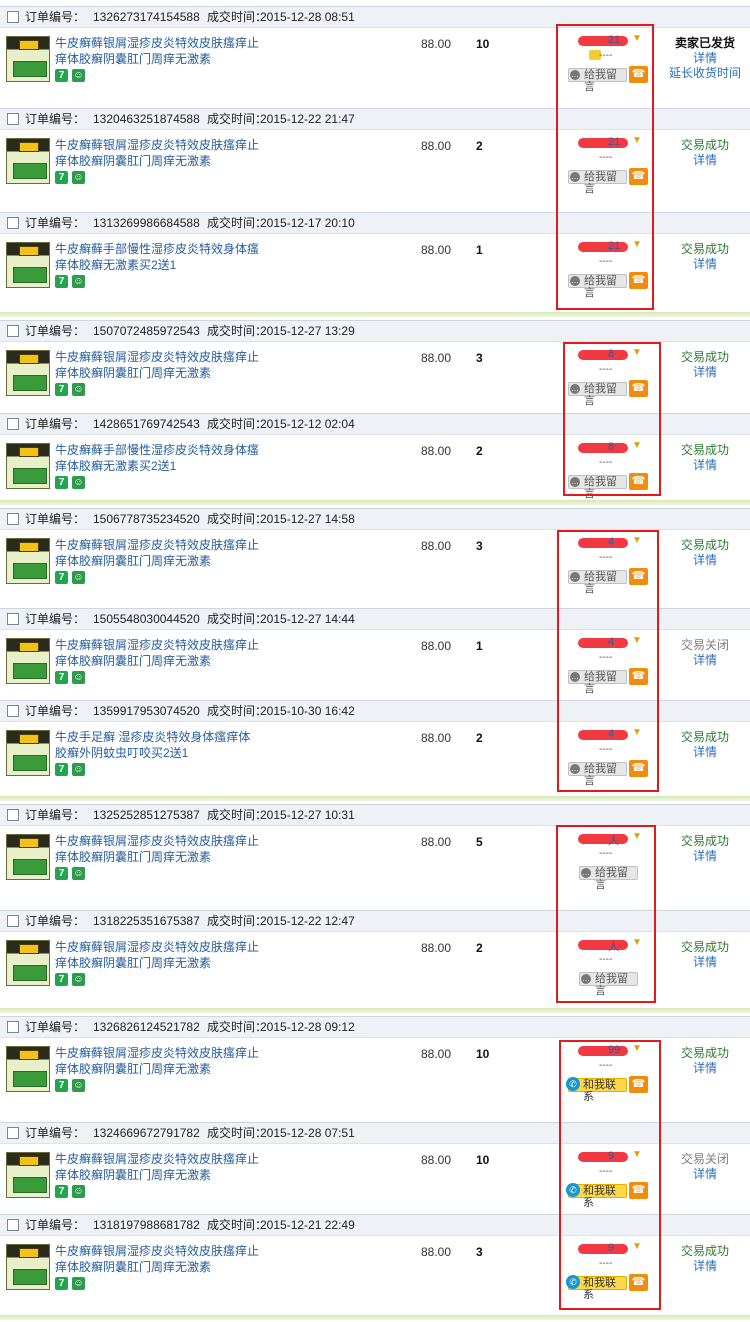 The height and width of the screenshot is (1322, 750). I want to click on quantity: 3, so click(479, 358).